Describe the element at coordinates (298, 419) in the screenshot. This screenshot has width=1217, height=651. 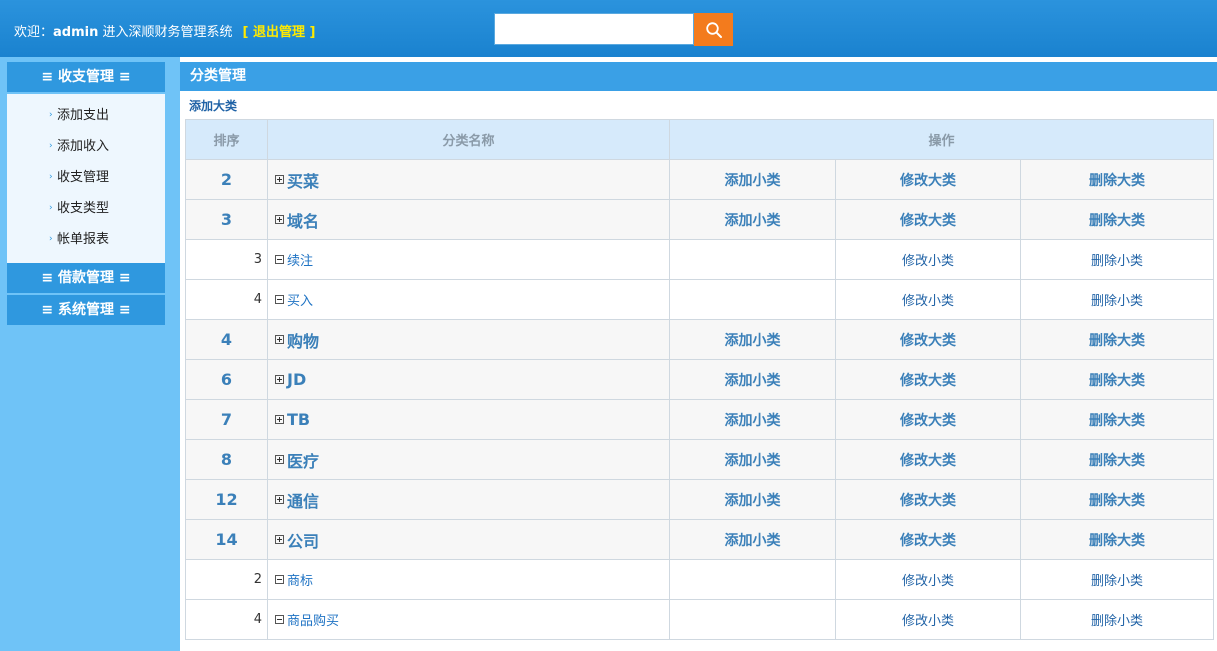
I see `category-name: TB` at that location.